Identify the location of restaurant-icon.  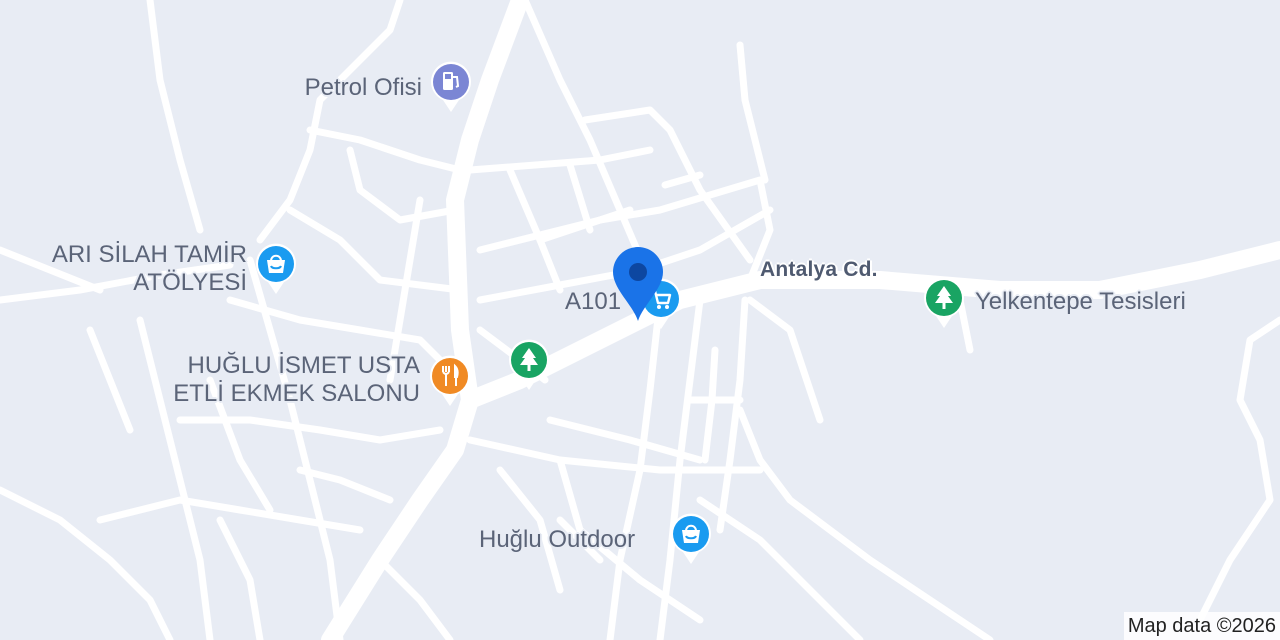
(450, 380).